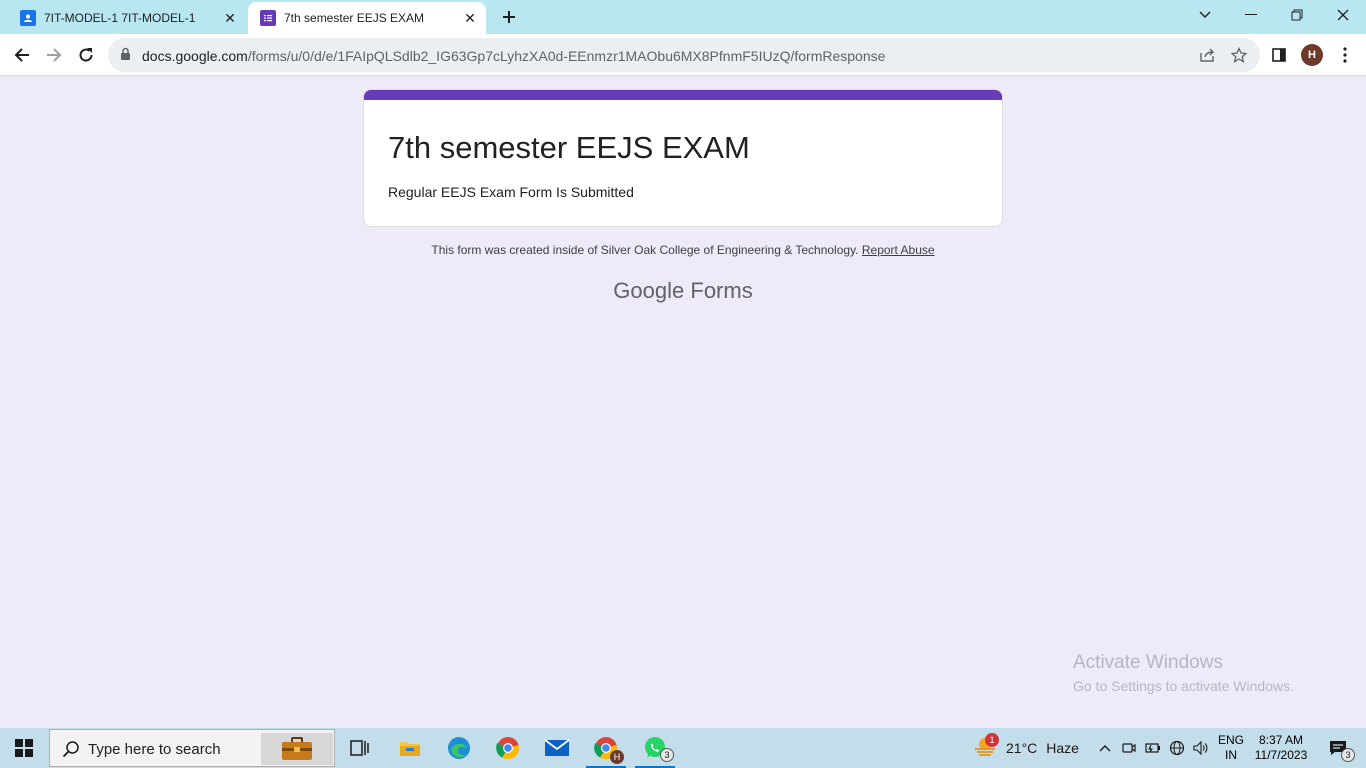 The image size is (1366, 768). I want to click on search-icon, so click(71, 751).